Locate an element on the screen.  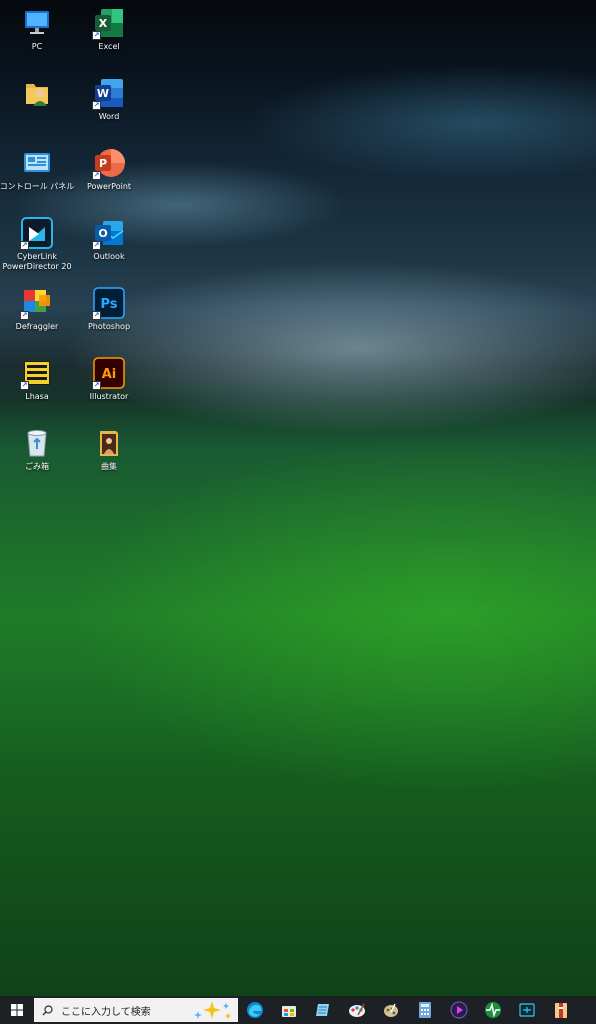
defraggler-shortcut: ↗ Defraggler is located at coordinates (37, 318).